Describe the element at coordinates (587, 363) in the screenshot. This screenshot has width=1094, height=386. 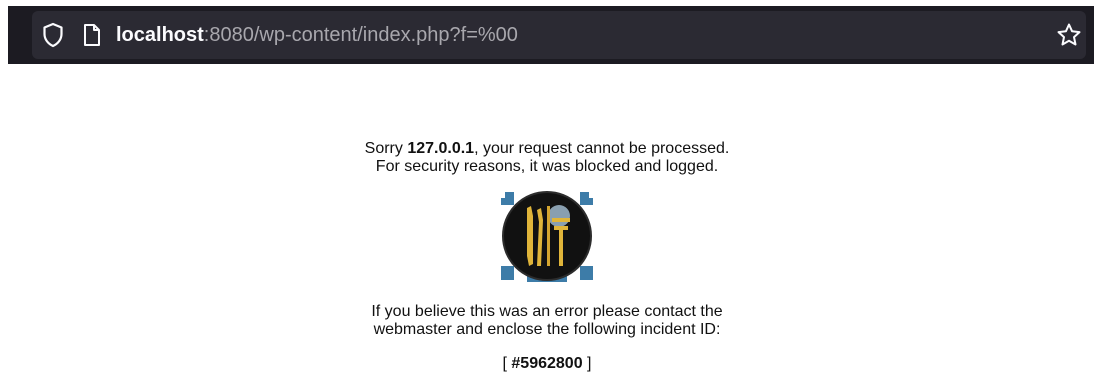
I see `incident-bracket-close: ]` at that location.